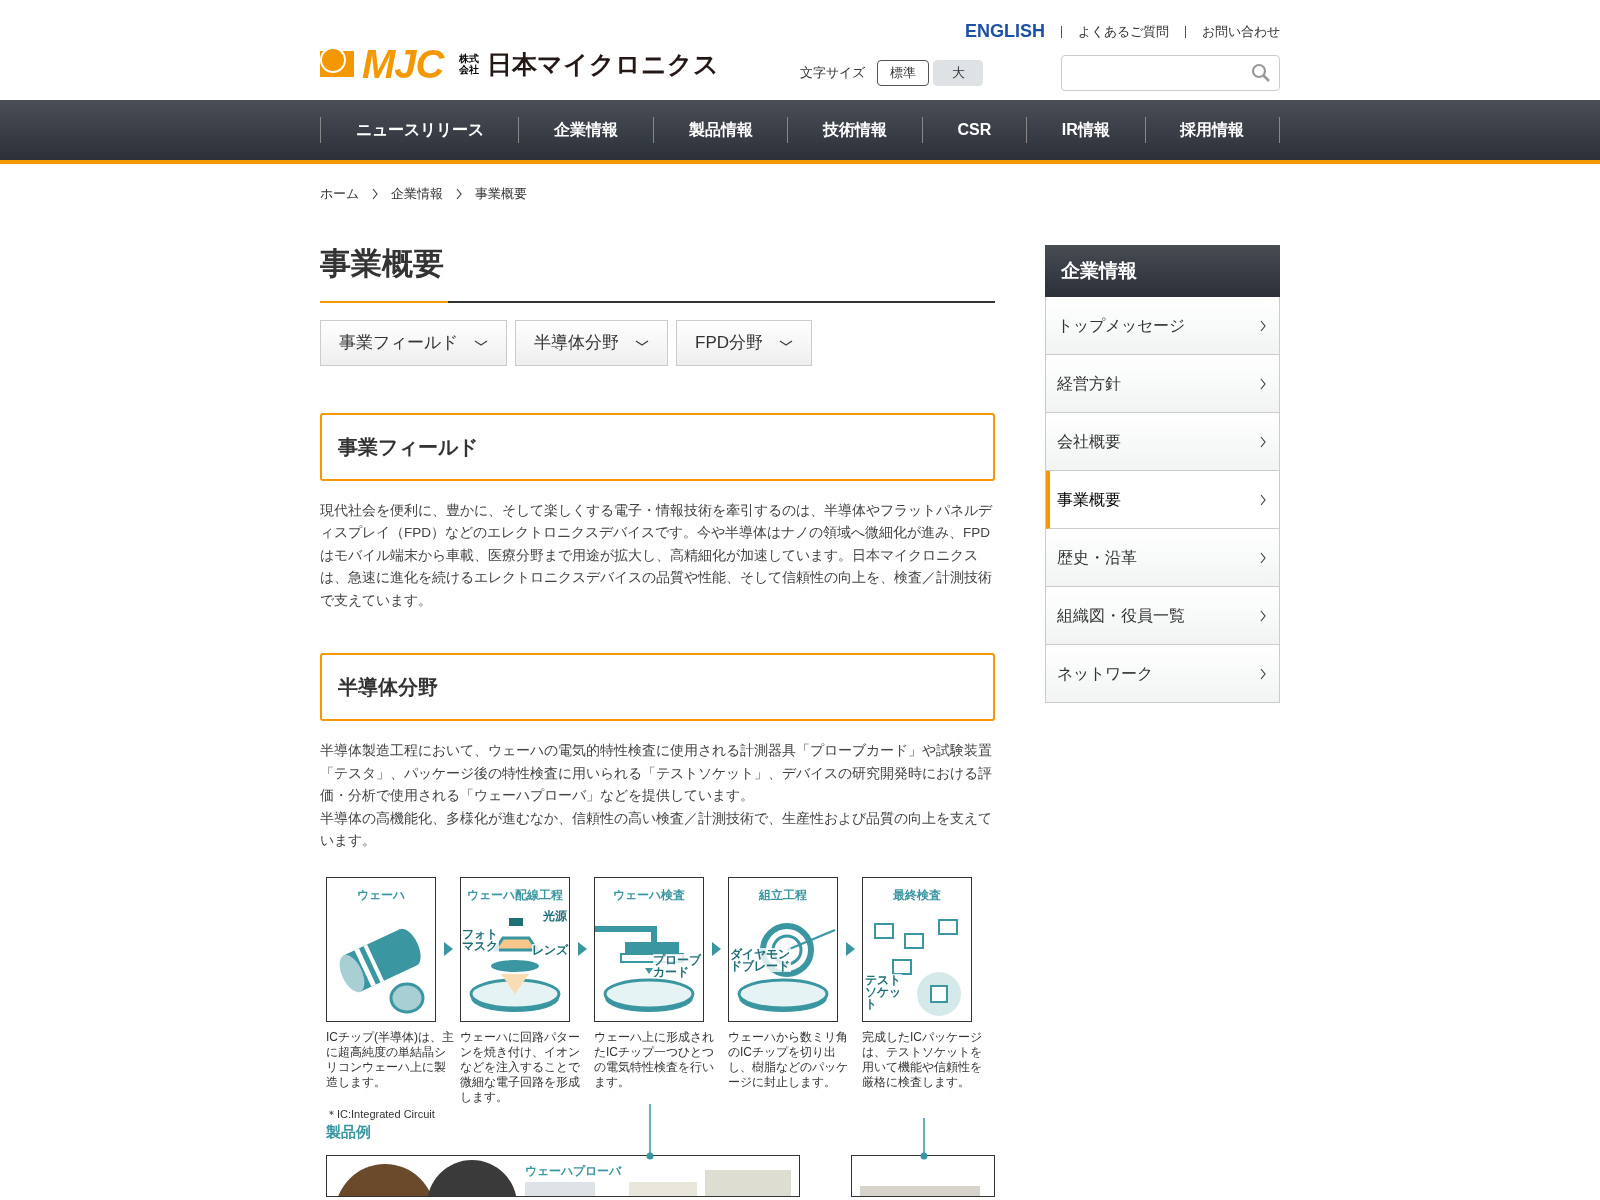  I want to click on logo-wordmark: MJC, so click(403, 64).